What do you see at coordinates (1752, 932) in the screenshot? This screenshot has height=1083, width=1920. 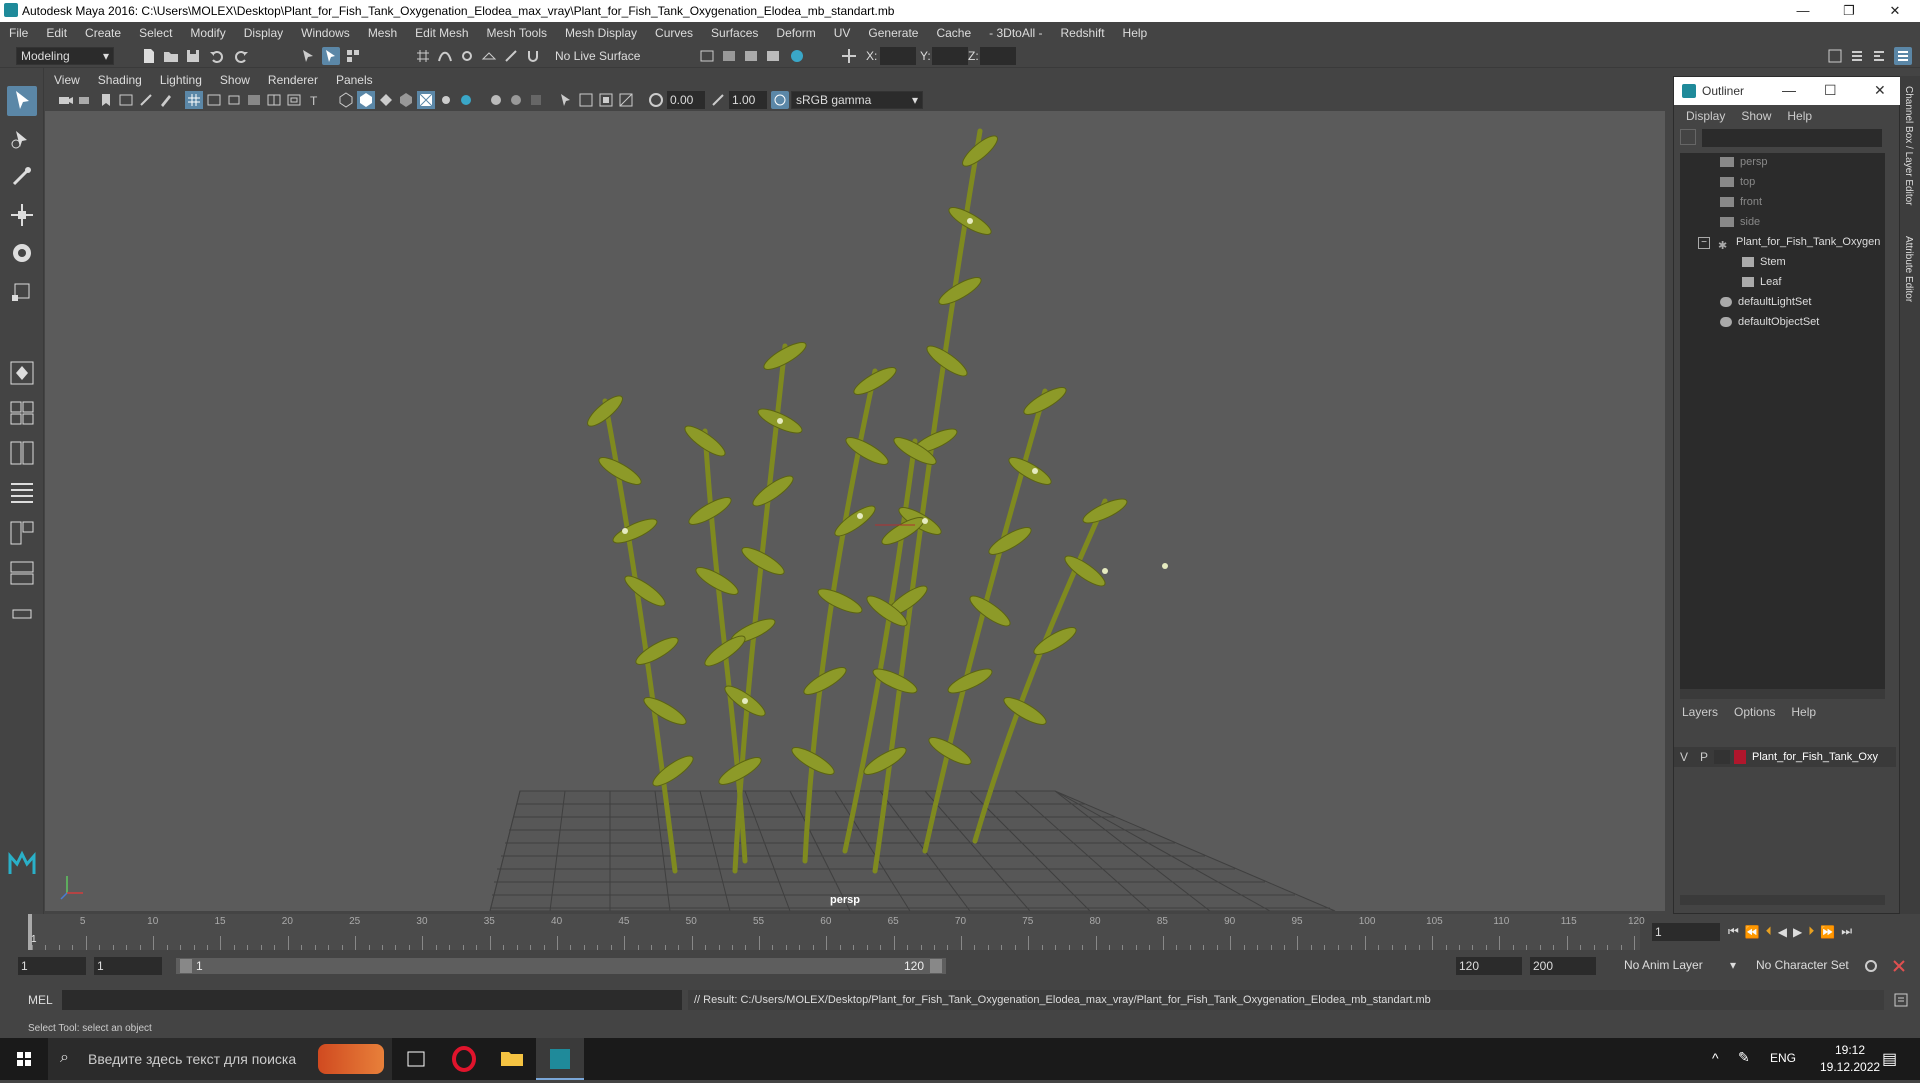 I see `step-back-key-icon: ⏪` at bounding box center [1752, 932].